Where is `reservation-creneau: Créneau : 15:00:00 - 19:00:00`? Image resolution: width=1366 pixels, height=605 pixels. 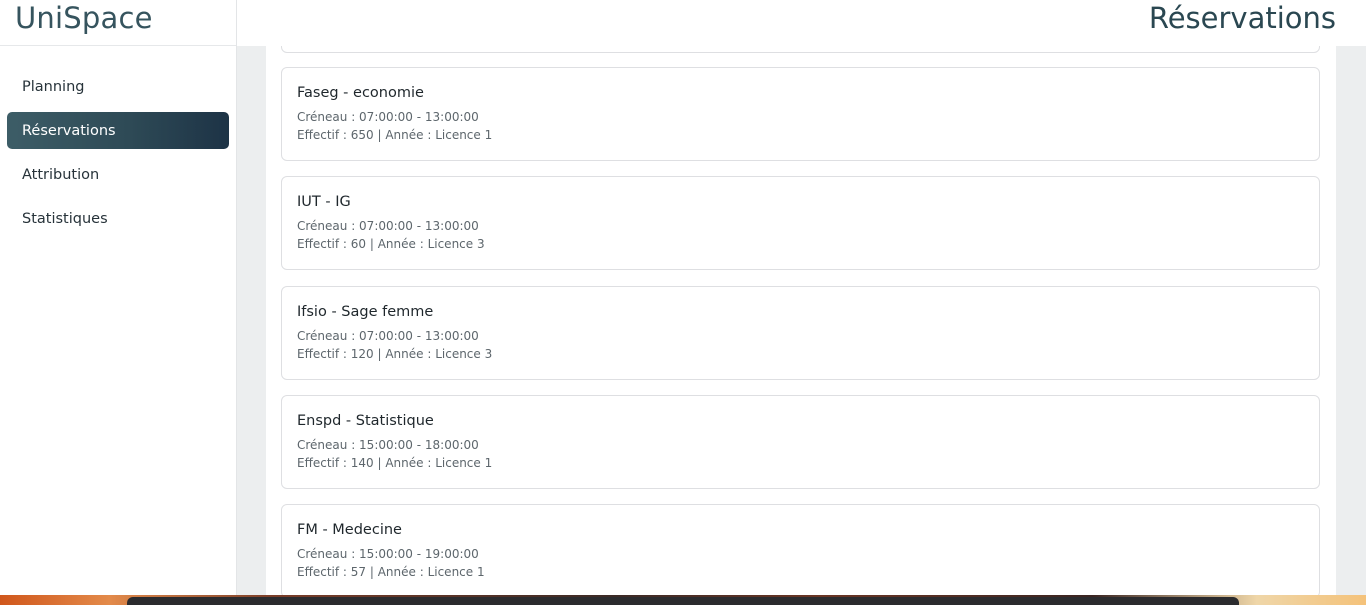 reservation-creneau: Créneau : 15:00:00 - 19:00:00 is located at coordinates (388, 554).